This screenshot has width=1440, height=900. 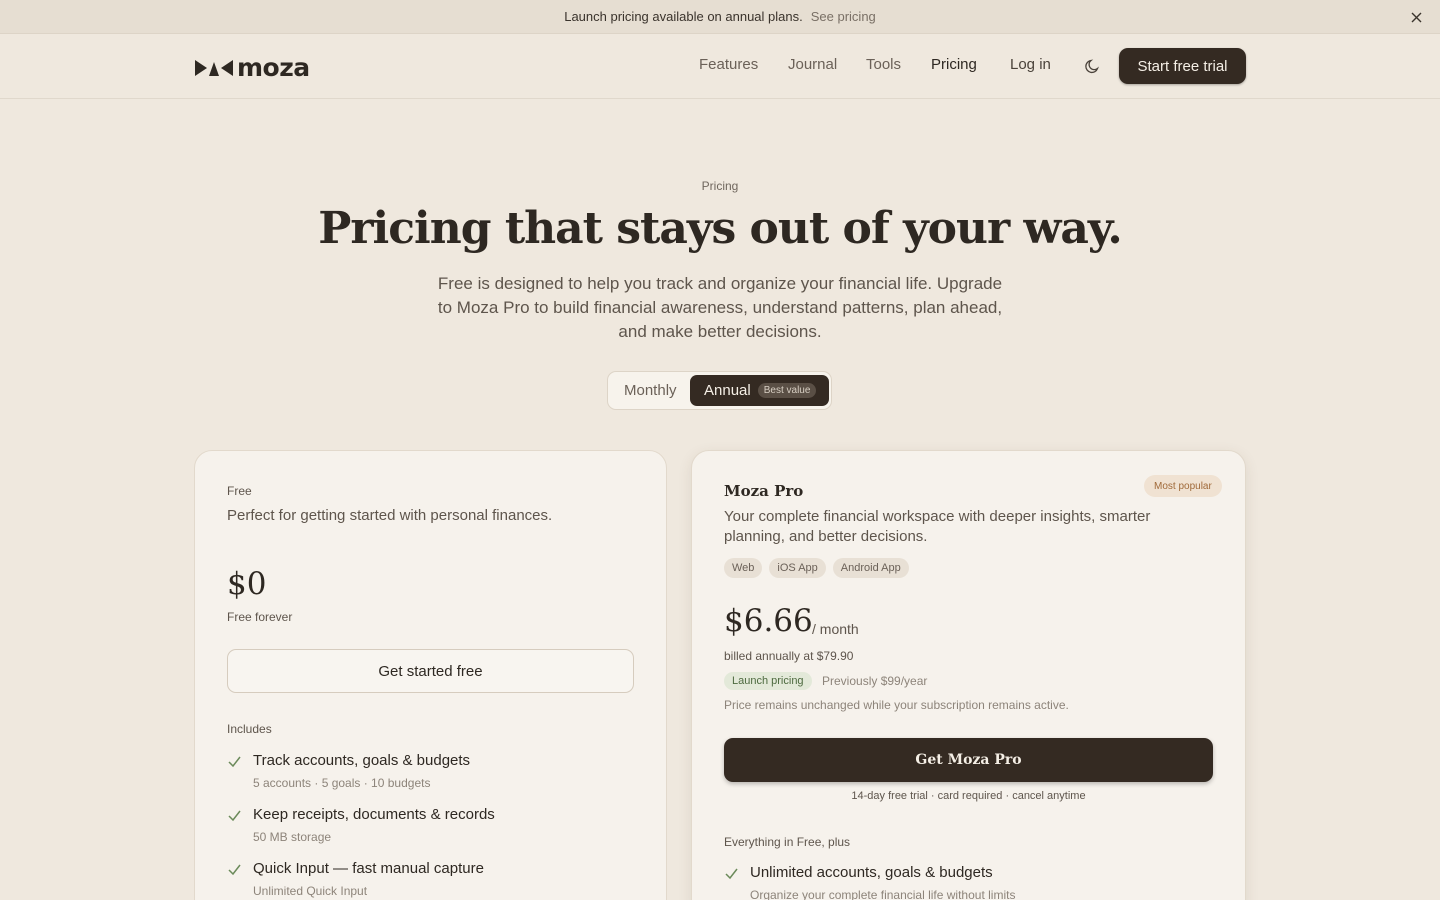 I want to click on free-plan-price: $0, so click(x=247, y=584).